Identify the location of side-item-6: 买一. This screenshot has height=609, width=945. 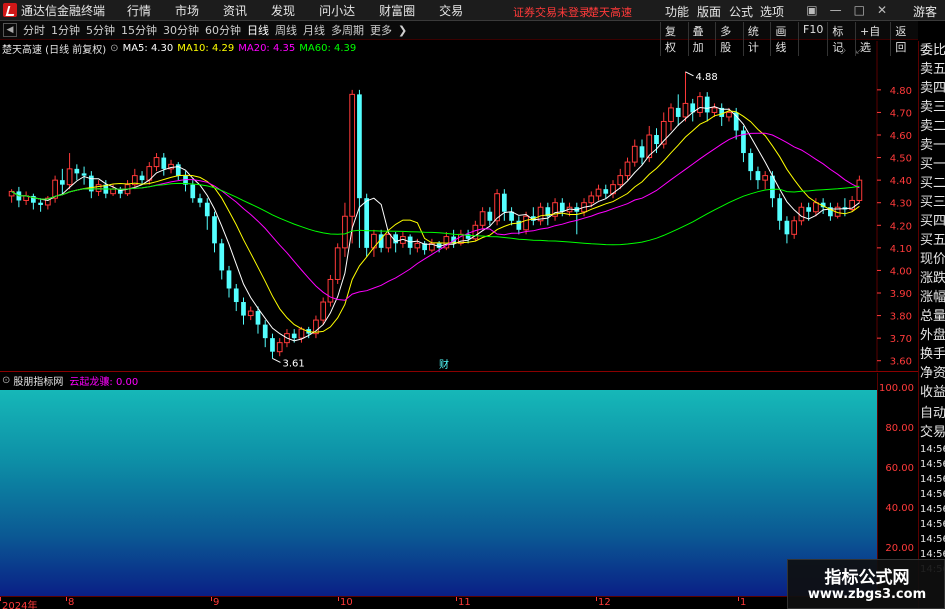
(932, 164).